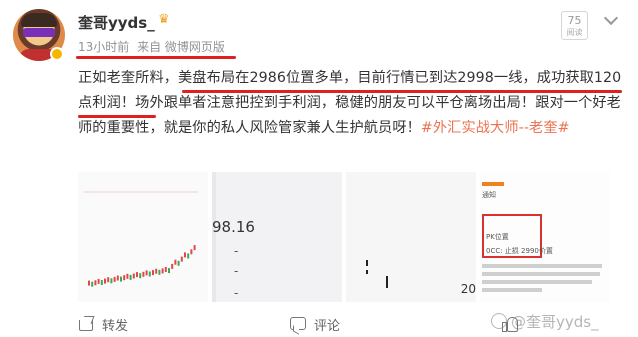  Describe the element at coordinates (468, 289) in the screenshot. I see `thumbnail-number: 20` at that location.